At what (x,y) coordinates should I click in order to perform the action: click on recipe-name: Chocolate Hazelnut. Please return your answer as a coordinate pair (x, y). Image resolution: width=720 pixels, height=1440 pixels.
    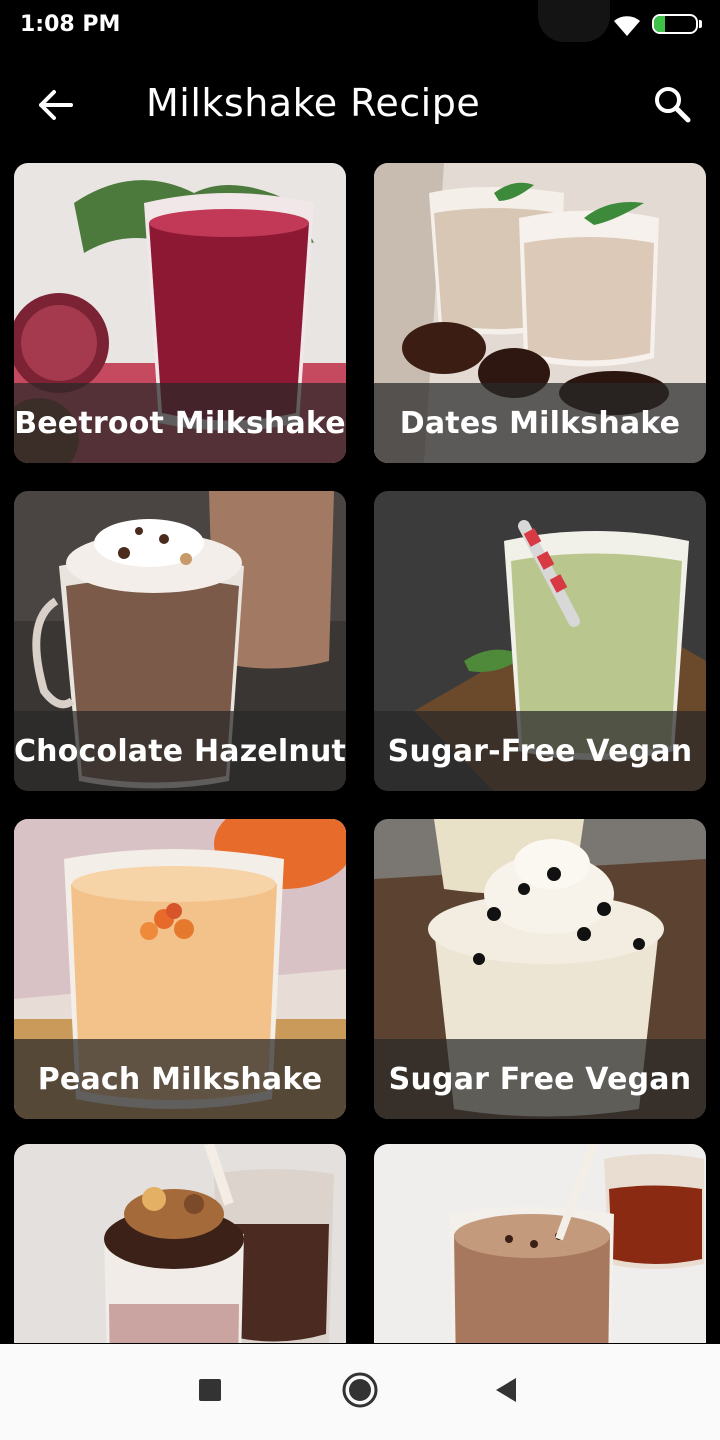
    Looking at the image, I should click on (180, 751).